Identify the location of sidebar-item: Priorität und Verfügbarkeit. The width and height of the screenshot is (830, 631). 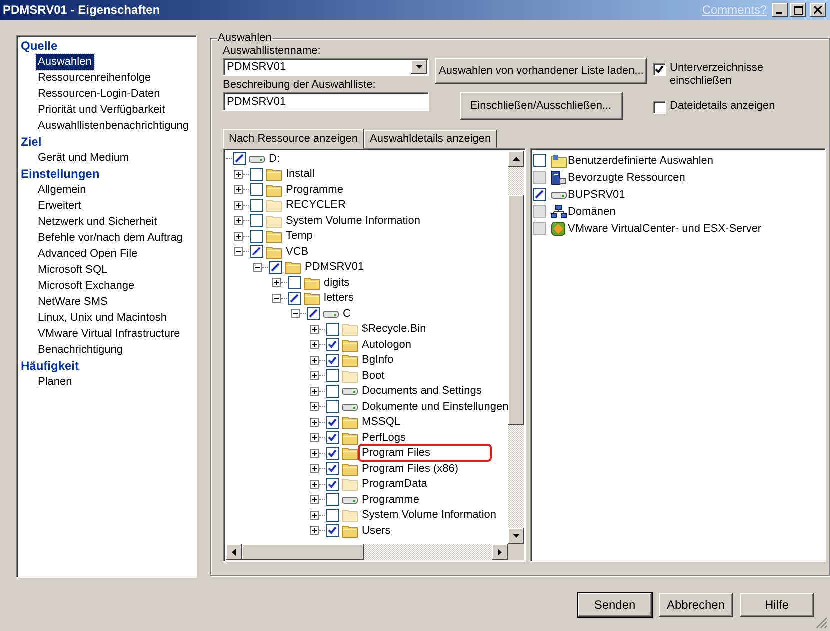
(102, 110).